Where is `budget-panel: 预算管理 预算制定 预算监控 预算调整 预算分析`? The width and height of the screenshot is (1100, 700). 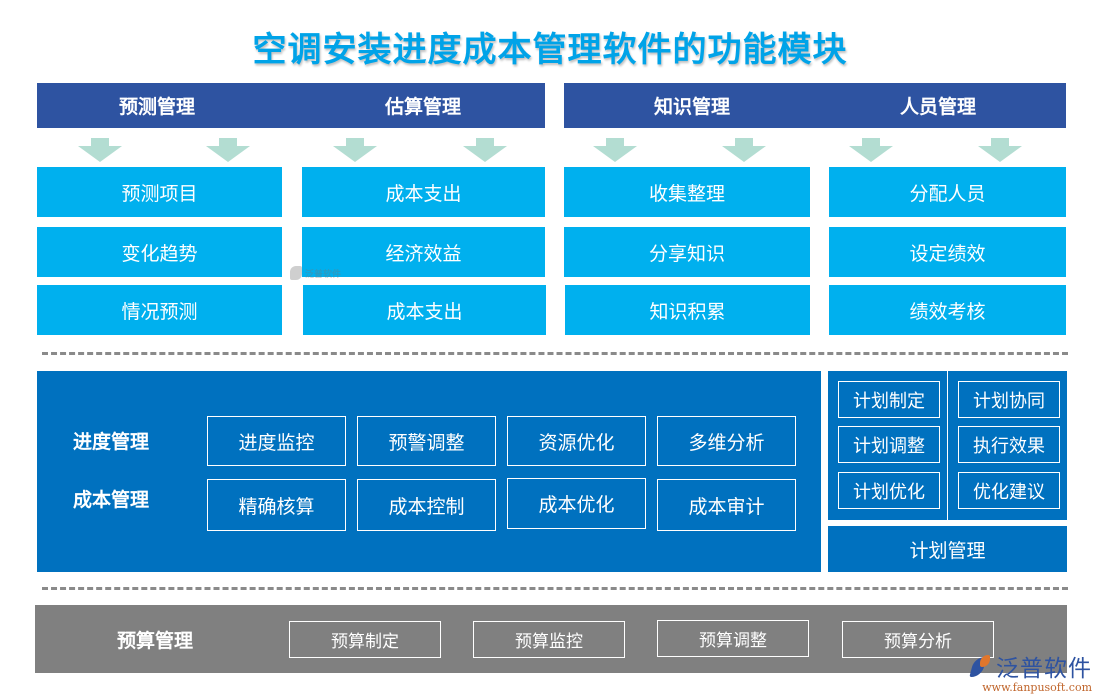 budget-panel: 预算管理 预算制定 预算监控 预算调整 预算分析 is located at coordinates (551, 639).